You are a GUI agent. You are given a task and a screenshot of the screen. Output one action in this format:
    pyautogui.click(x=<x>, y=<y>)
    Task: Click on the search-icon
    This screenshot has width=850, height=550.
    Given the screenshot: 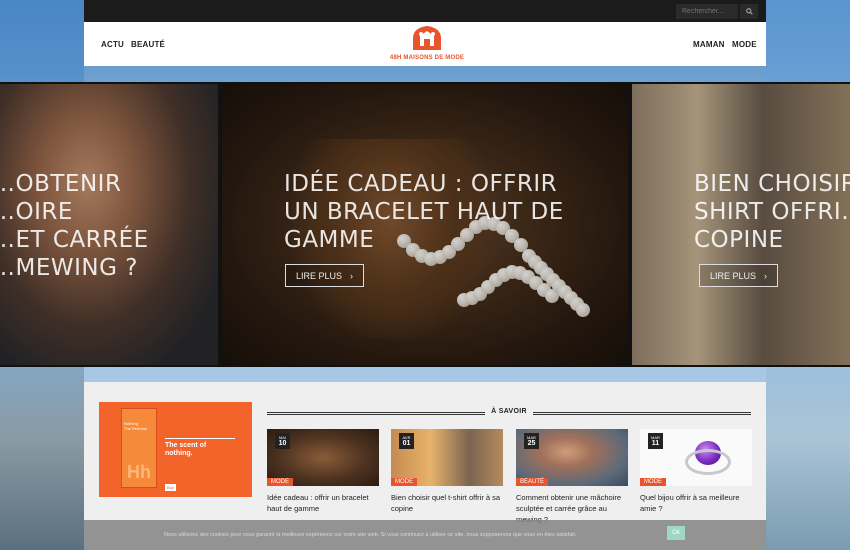 What is the action you would take?
    pyautogui.click(x=749, y=11)
    